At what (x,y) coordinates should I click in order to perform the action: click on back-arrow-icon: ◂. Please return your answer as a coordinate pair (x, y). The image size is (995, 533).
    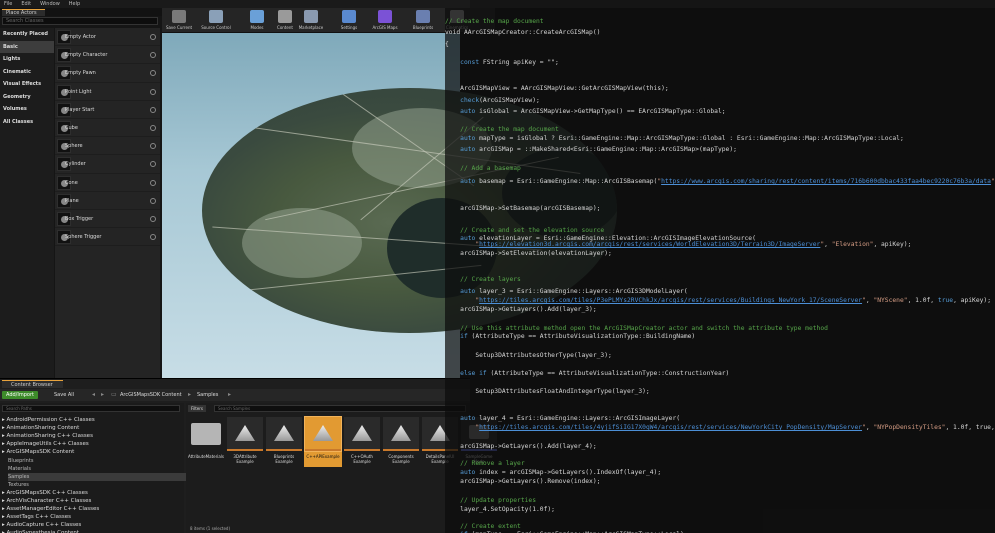
    Looking at the image, I should click on (93, 395).